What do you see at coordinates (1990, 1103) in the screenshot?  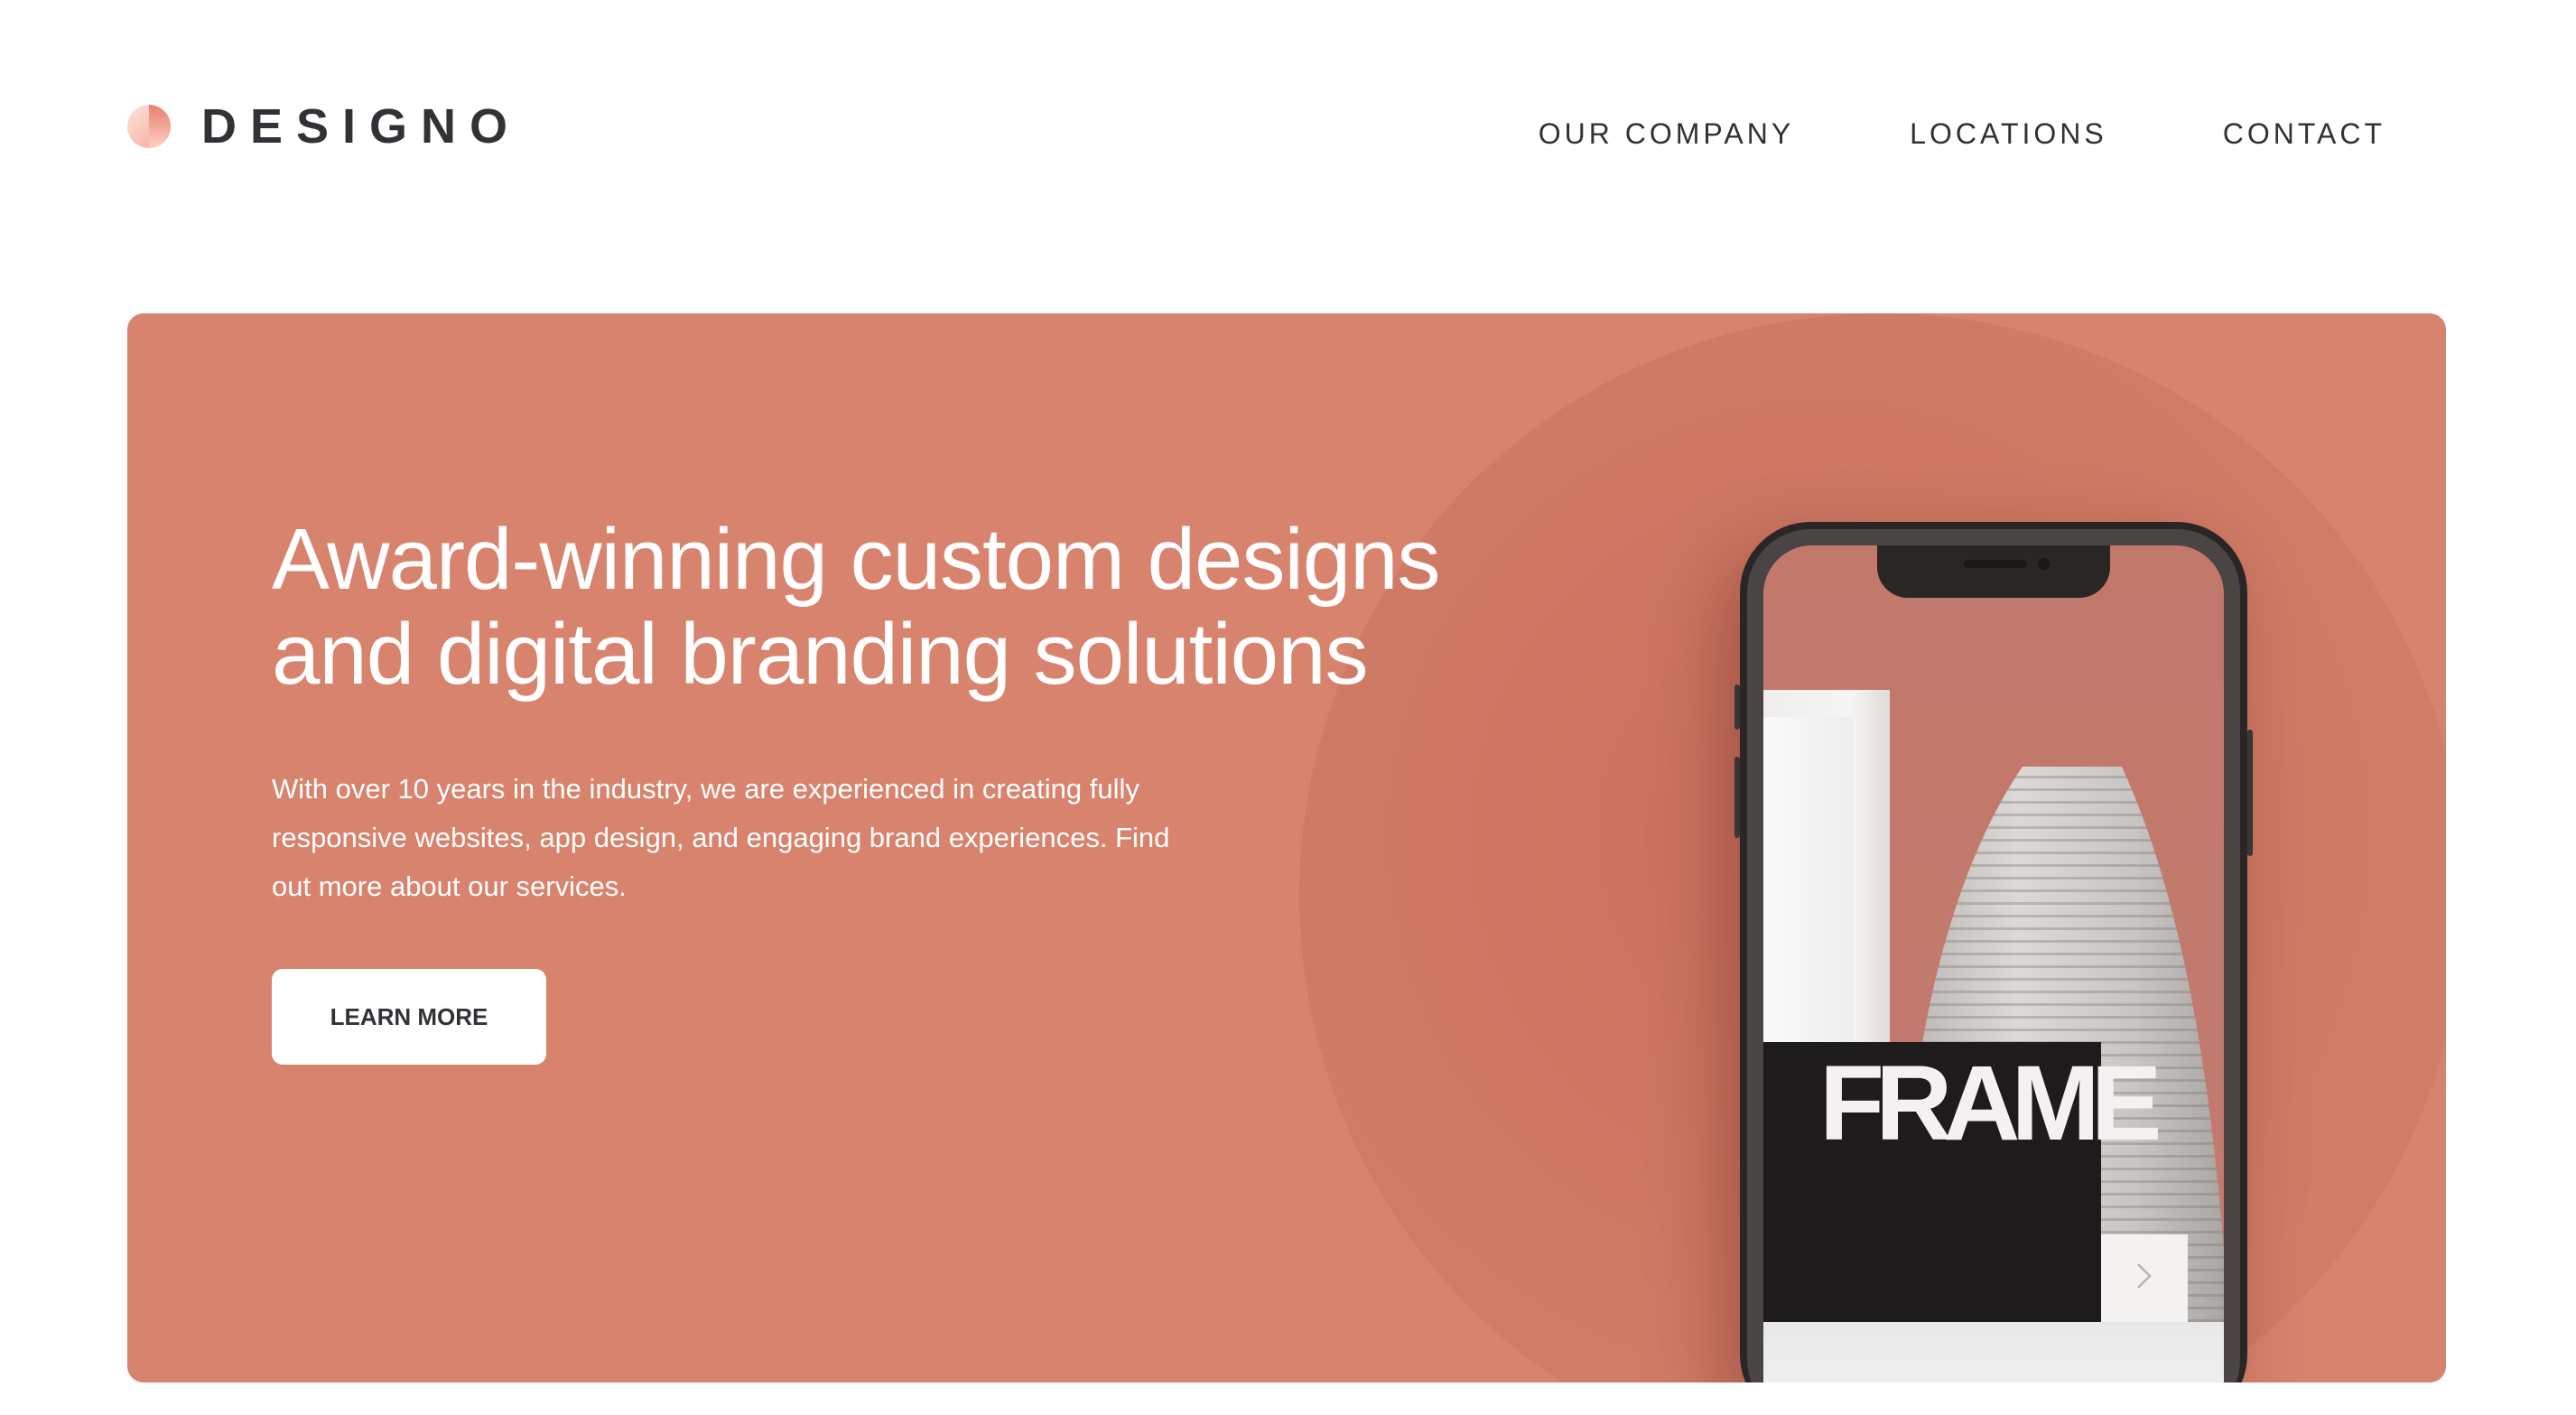 I see `frame-title: FRAME` at bounding box center [1990, 1103].